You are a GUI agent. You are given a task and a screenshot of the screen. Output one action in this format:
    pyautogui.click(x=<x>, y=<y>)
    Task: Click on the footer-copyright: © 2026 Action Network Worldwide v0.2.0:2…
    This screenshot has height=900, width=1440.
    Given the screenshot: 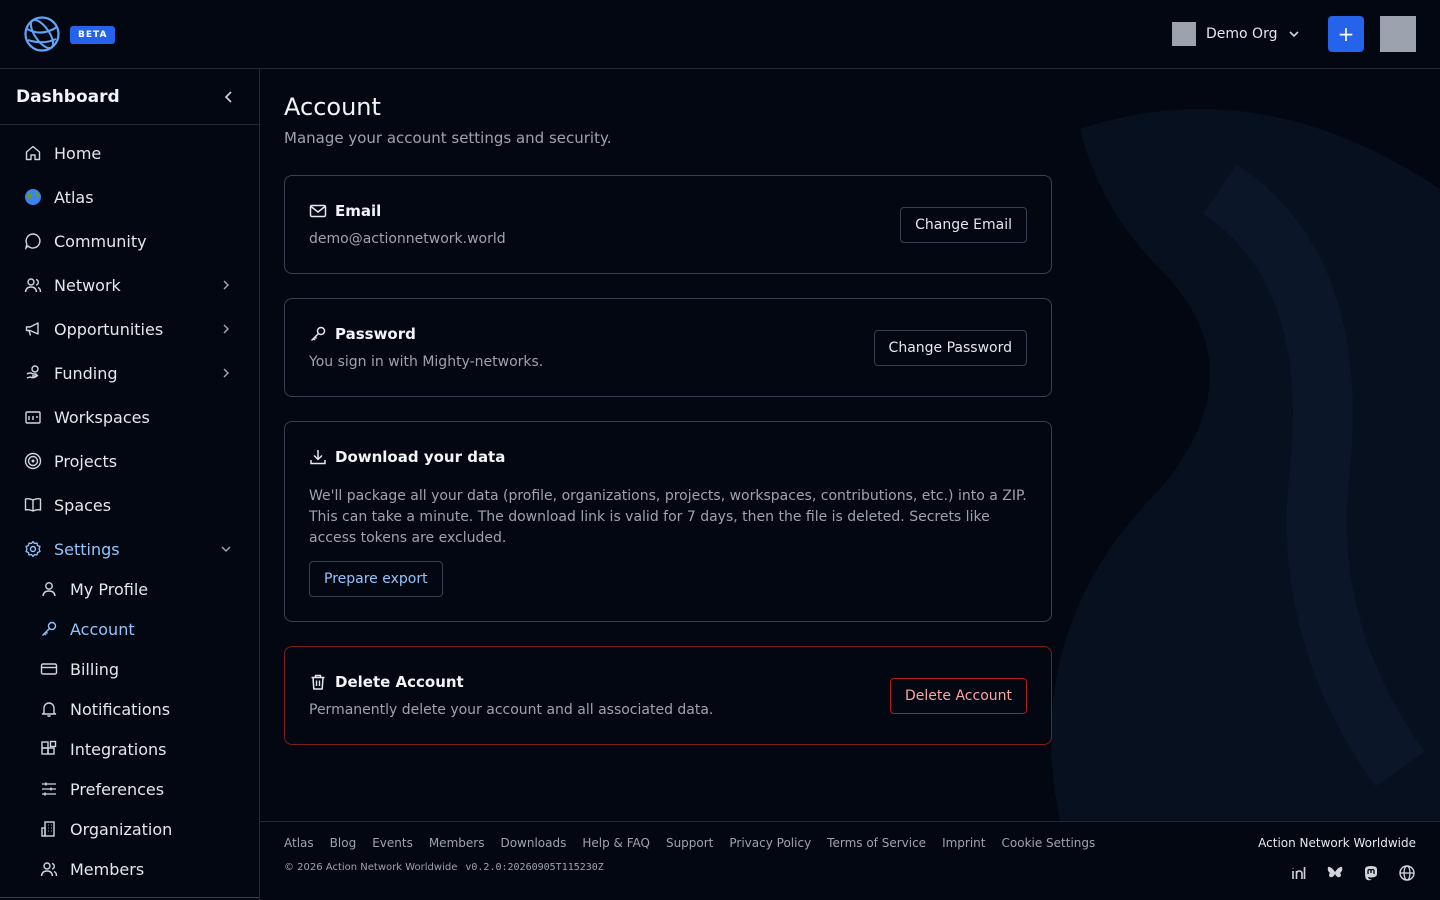 What is the action you would take?
    pyautogui.click(x=444, y=867)
    